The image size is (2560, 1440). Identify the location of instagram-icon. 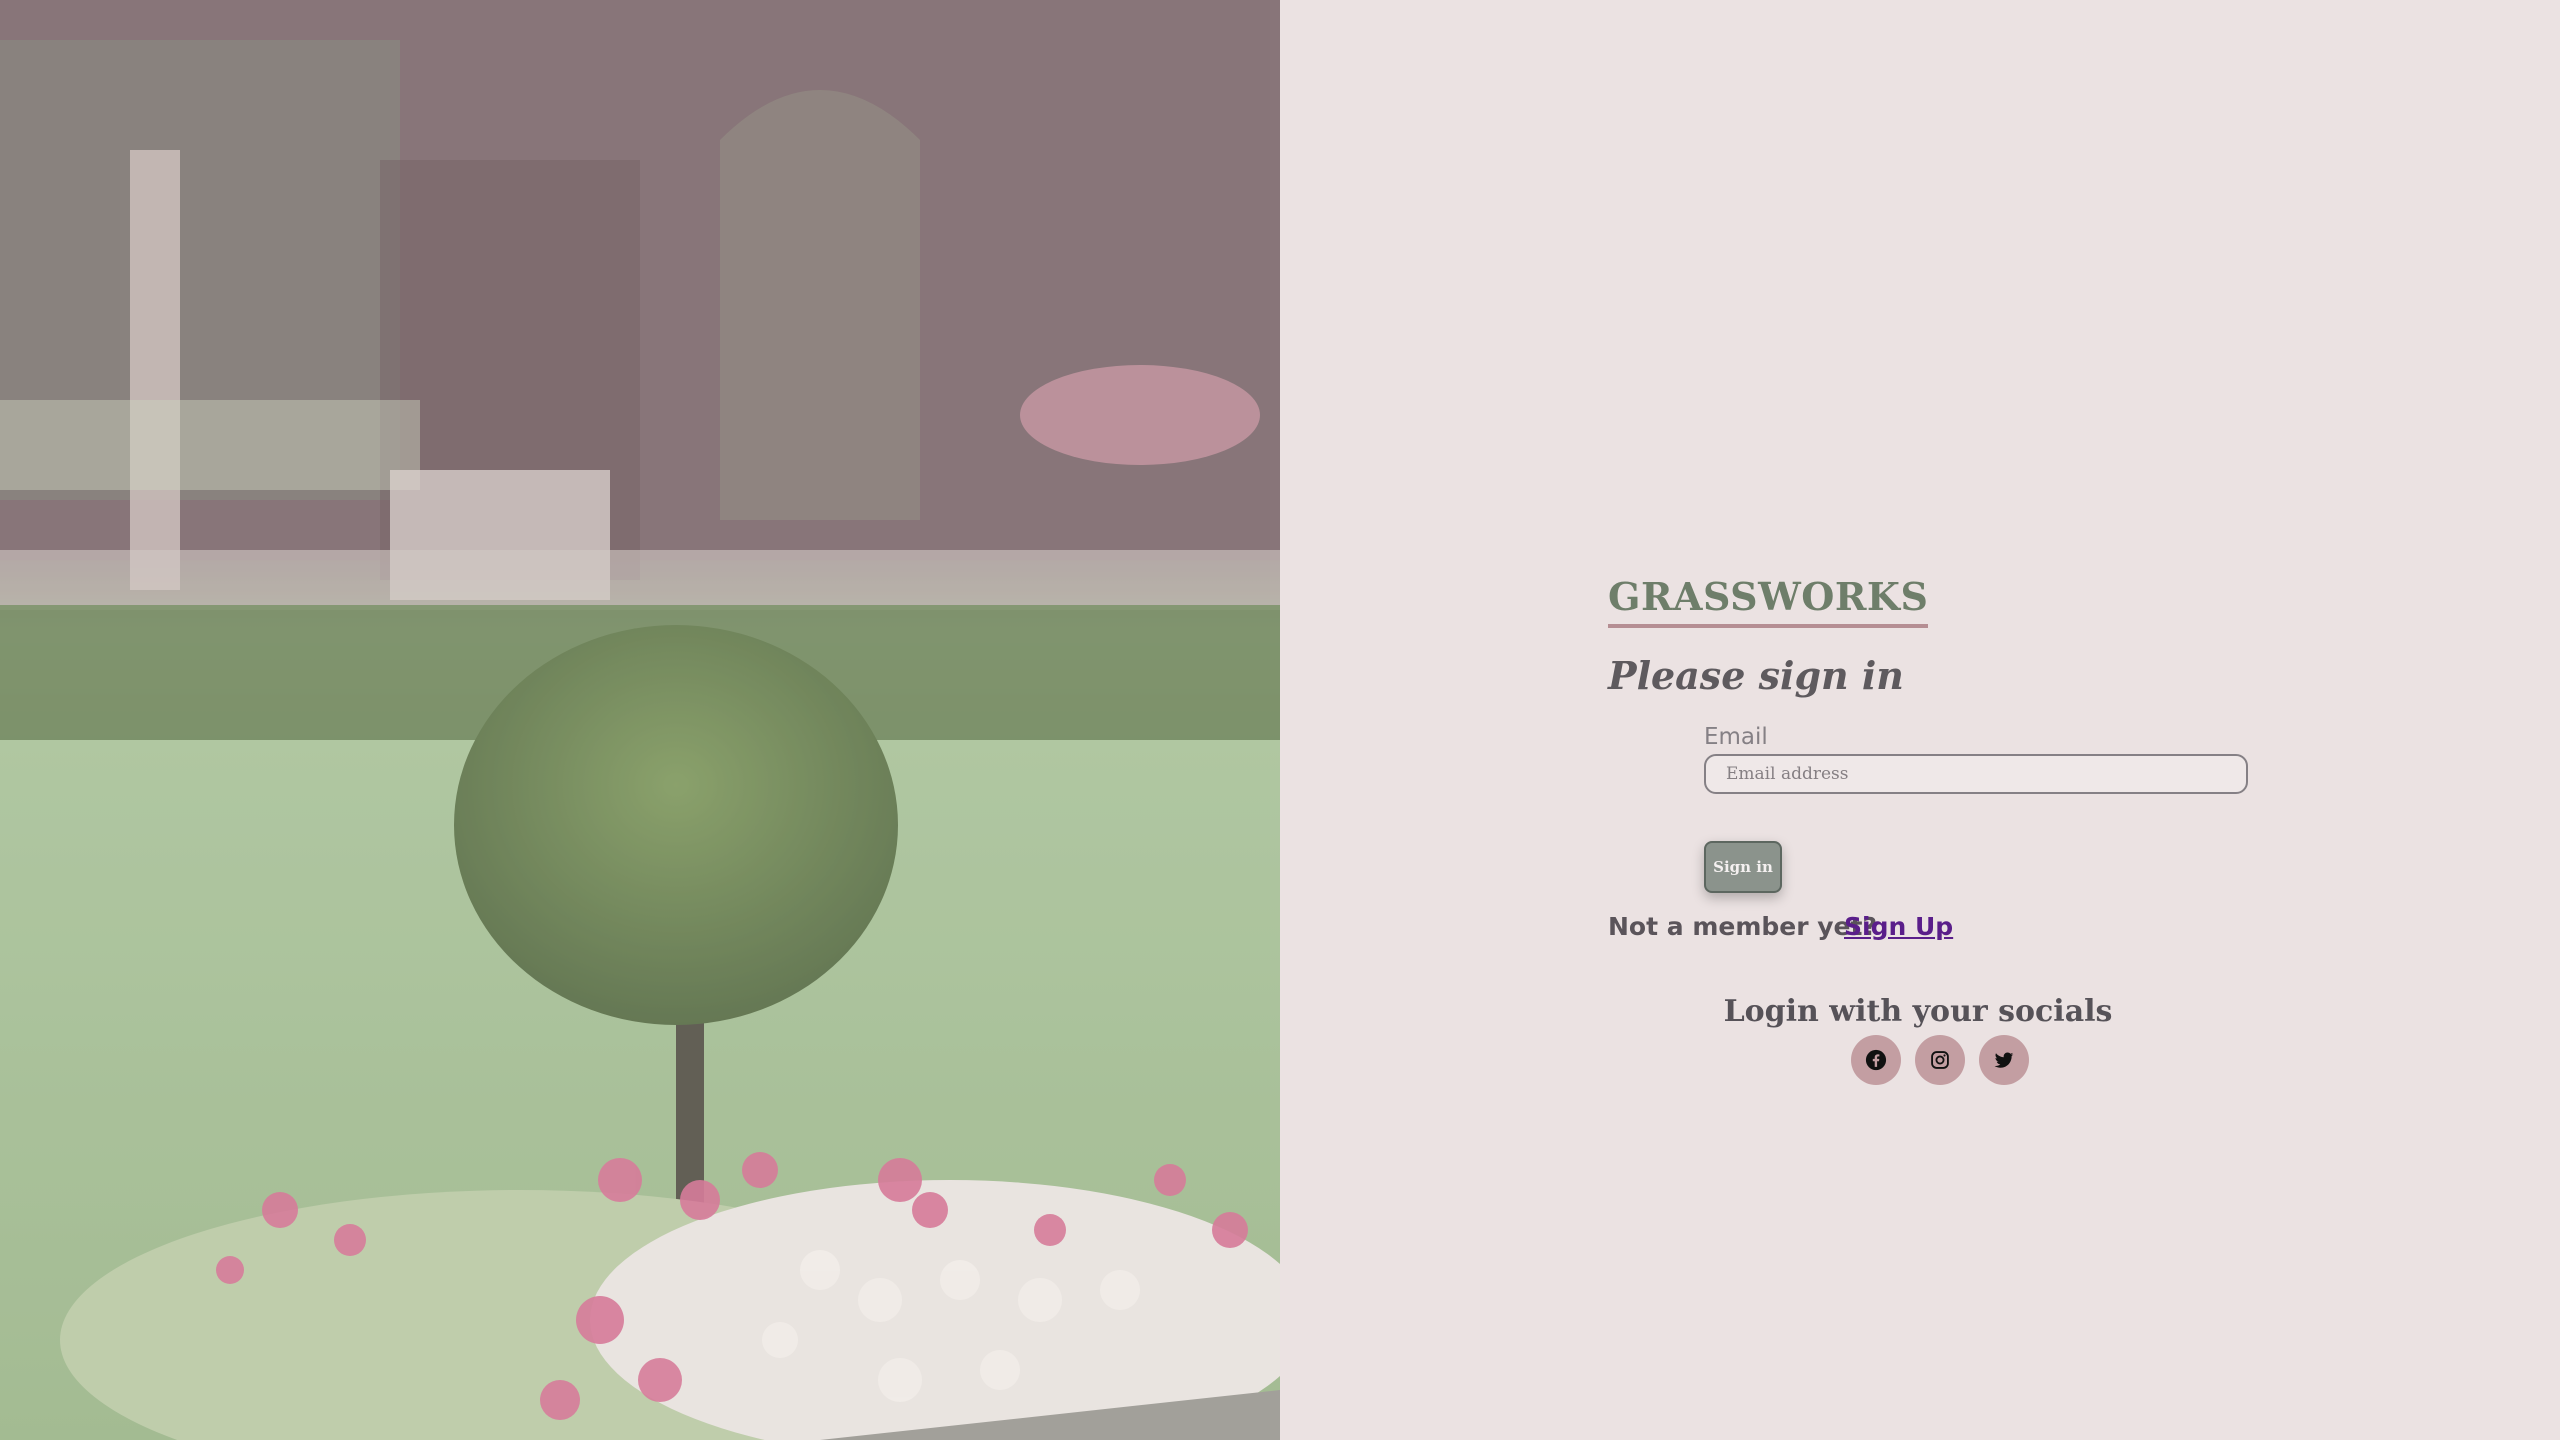
(1940, 1060).